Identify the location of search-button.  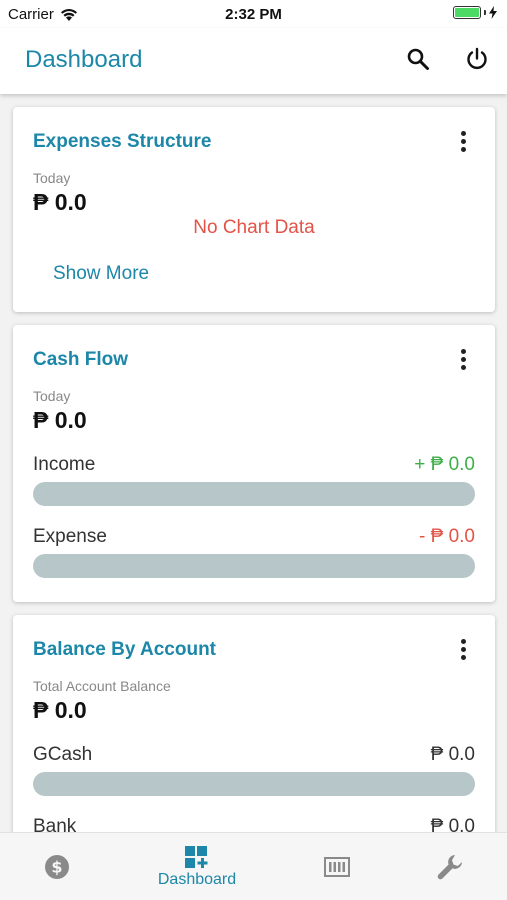
(418, 59).